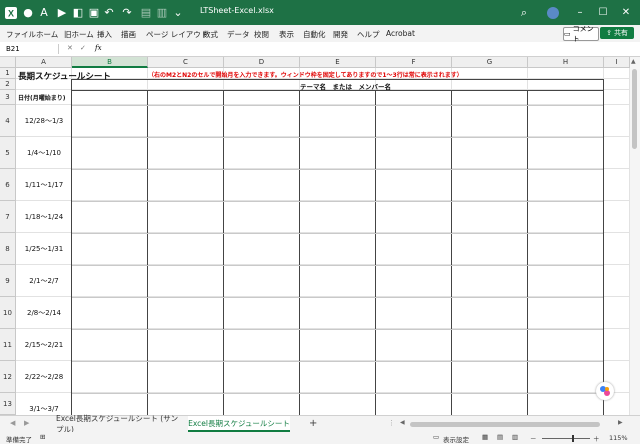 Image resolution: width=640 pixels, height=444 pixels. Describe the element at coordinates (581, 34) in the screenshot. I see `comments-button: ▭ コメント` at that location.